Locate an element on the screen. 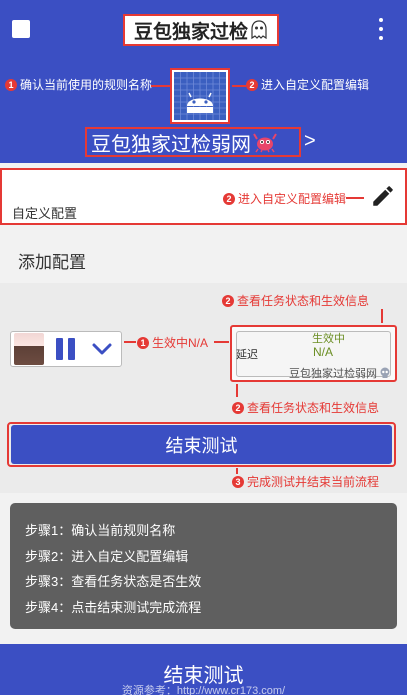 Image resolution: width=407 pixels, height=695 pixels. source-watermark: 资源参考：http://www.cr173.com/ is located at coordinates (203, 690).